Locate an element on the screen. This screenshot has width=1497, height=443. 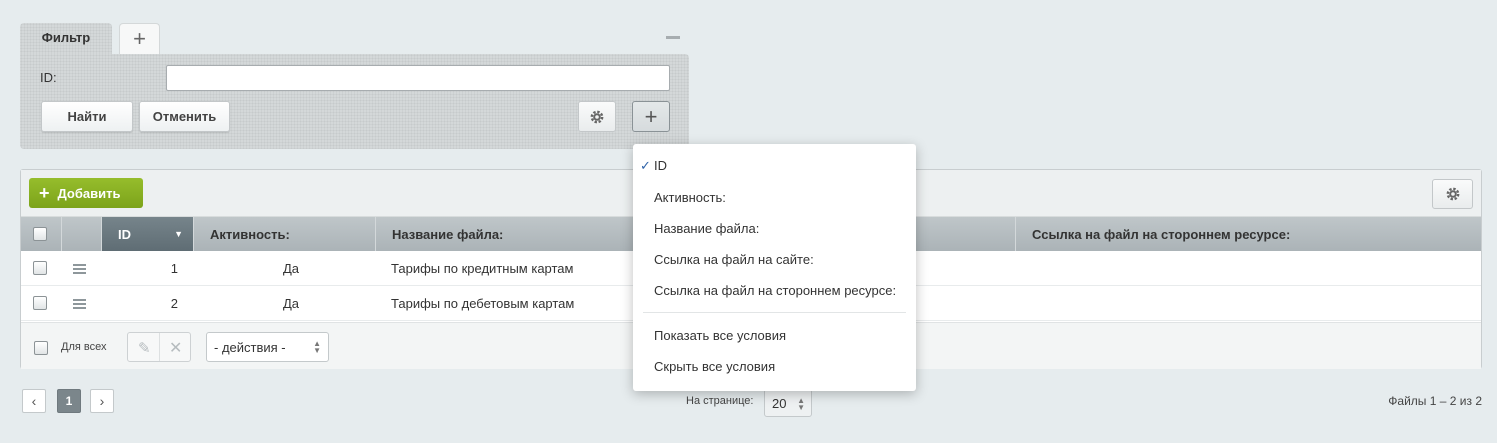
select-all-checkbox is located at coordinates (40, 234).